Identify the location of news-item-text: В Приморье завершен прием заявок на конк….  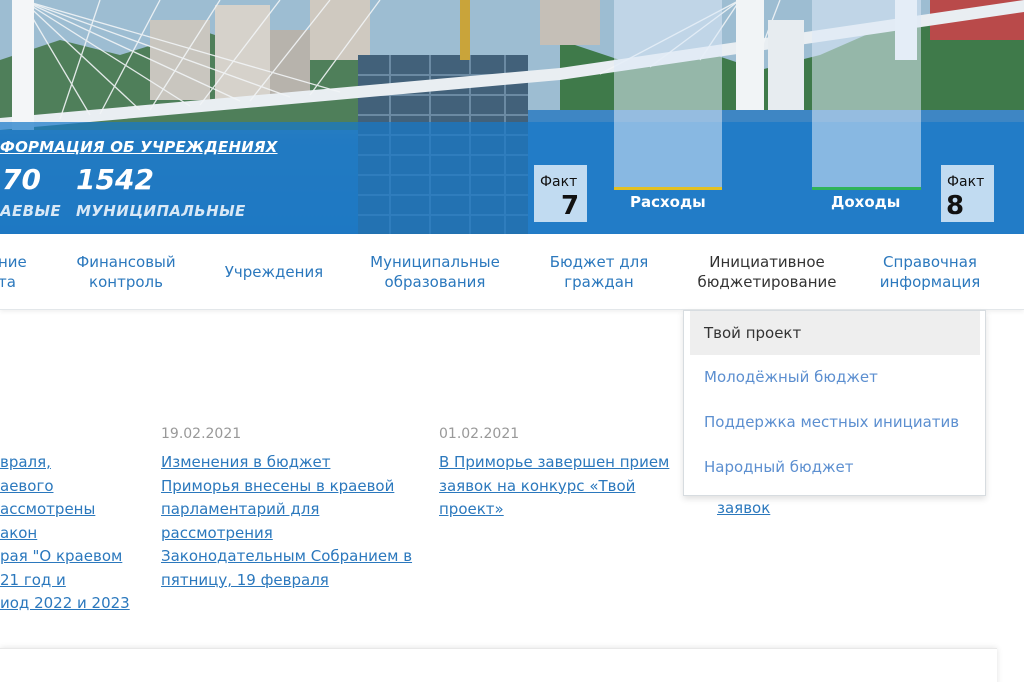
(554, 486).